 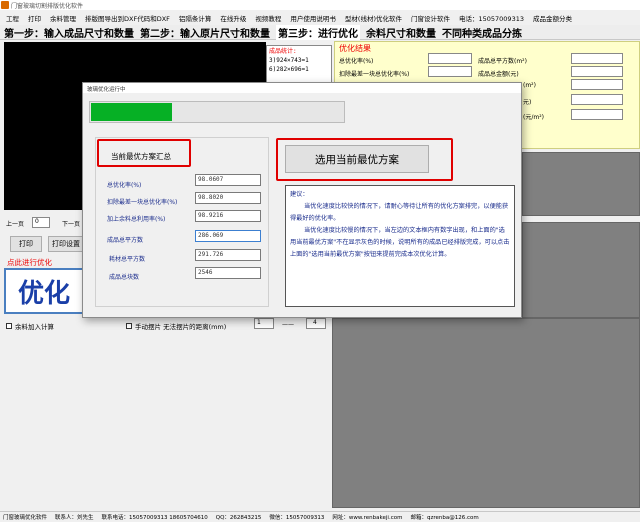 What do you see at coordinates (228, 255) in the screenshot?
I see `field-material-area: 291.726` at bounding box center [228, 255].